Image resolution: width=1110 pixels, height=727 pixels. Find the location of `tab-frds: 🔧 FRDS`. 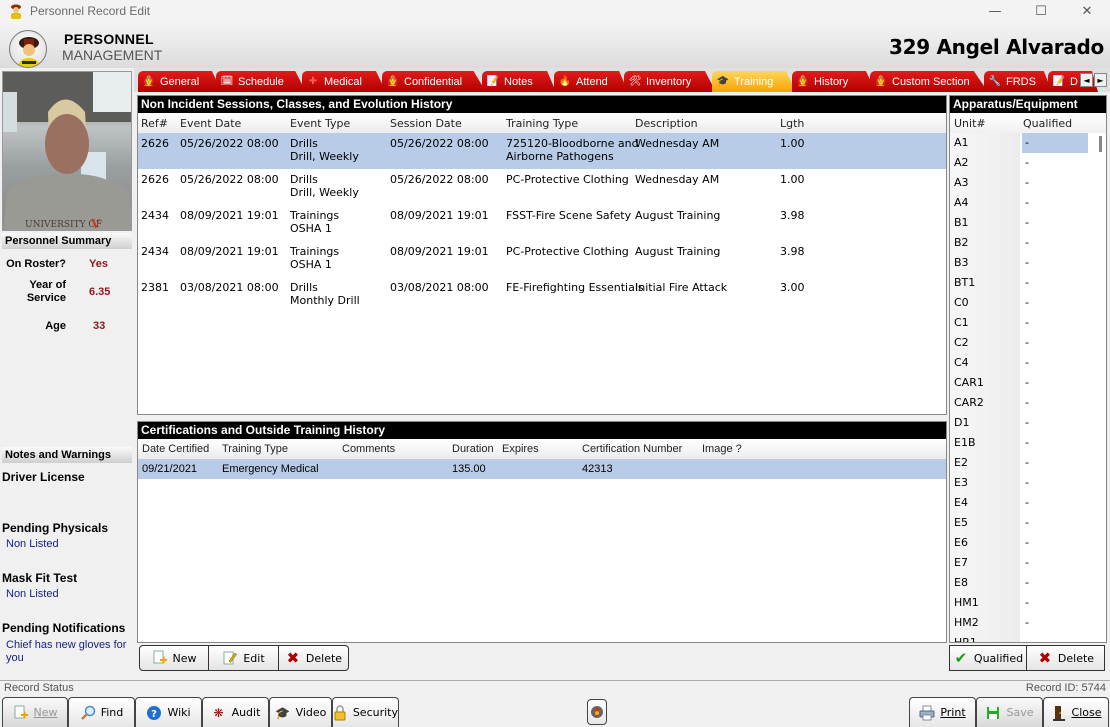

tab-frds: 🔧 FRDS is located at coordinates (1018, 81).